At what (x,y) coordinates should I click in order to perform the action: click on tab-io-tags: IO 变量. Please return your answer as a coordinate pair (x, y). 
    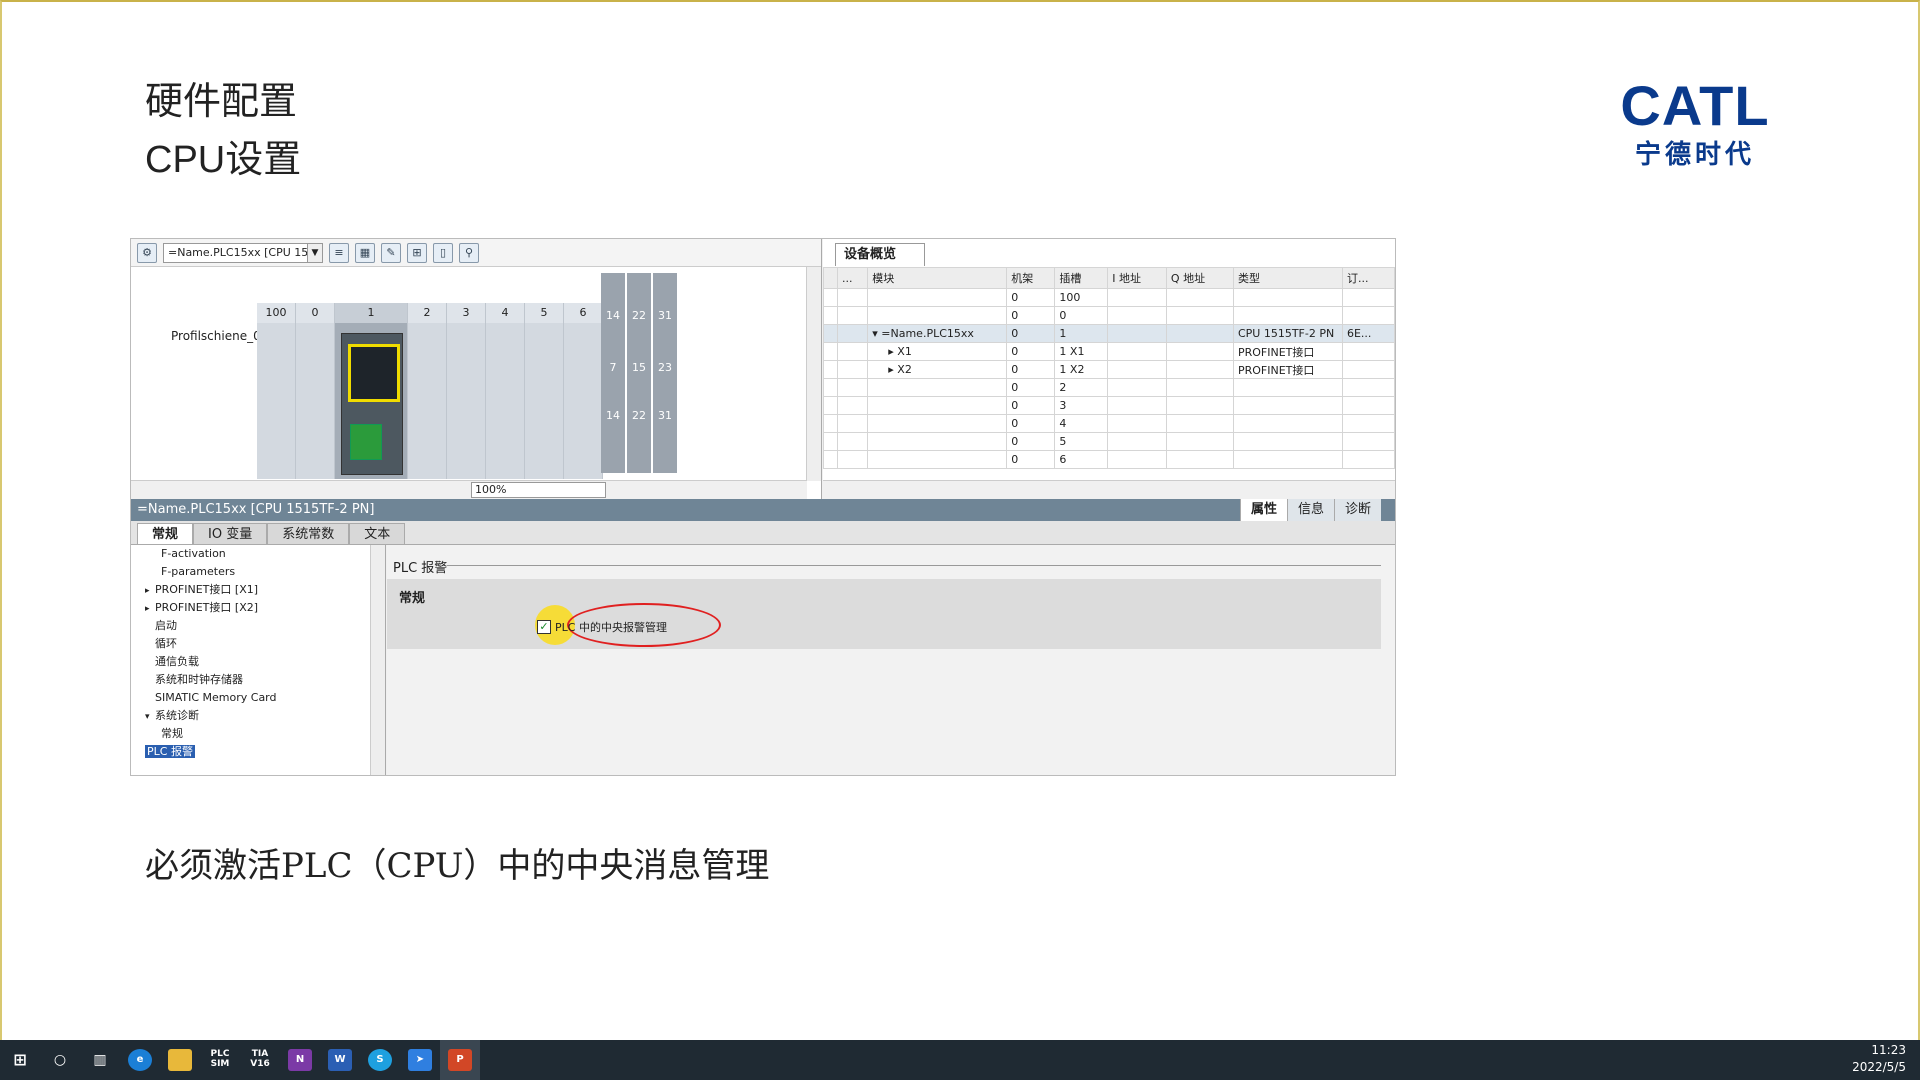
    Looking at the image, I should click on (230, 533).